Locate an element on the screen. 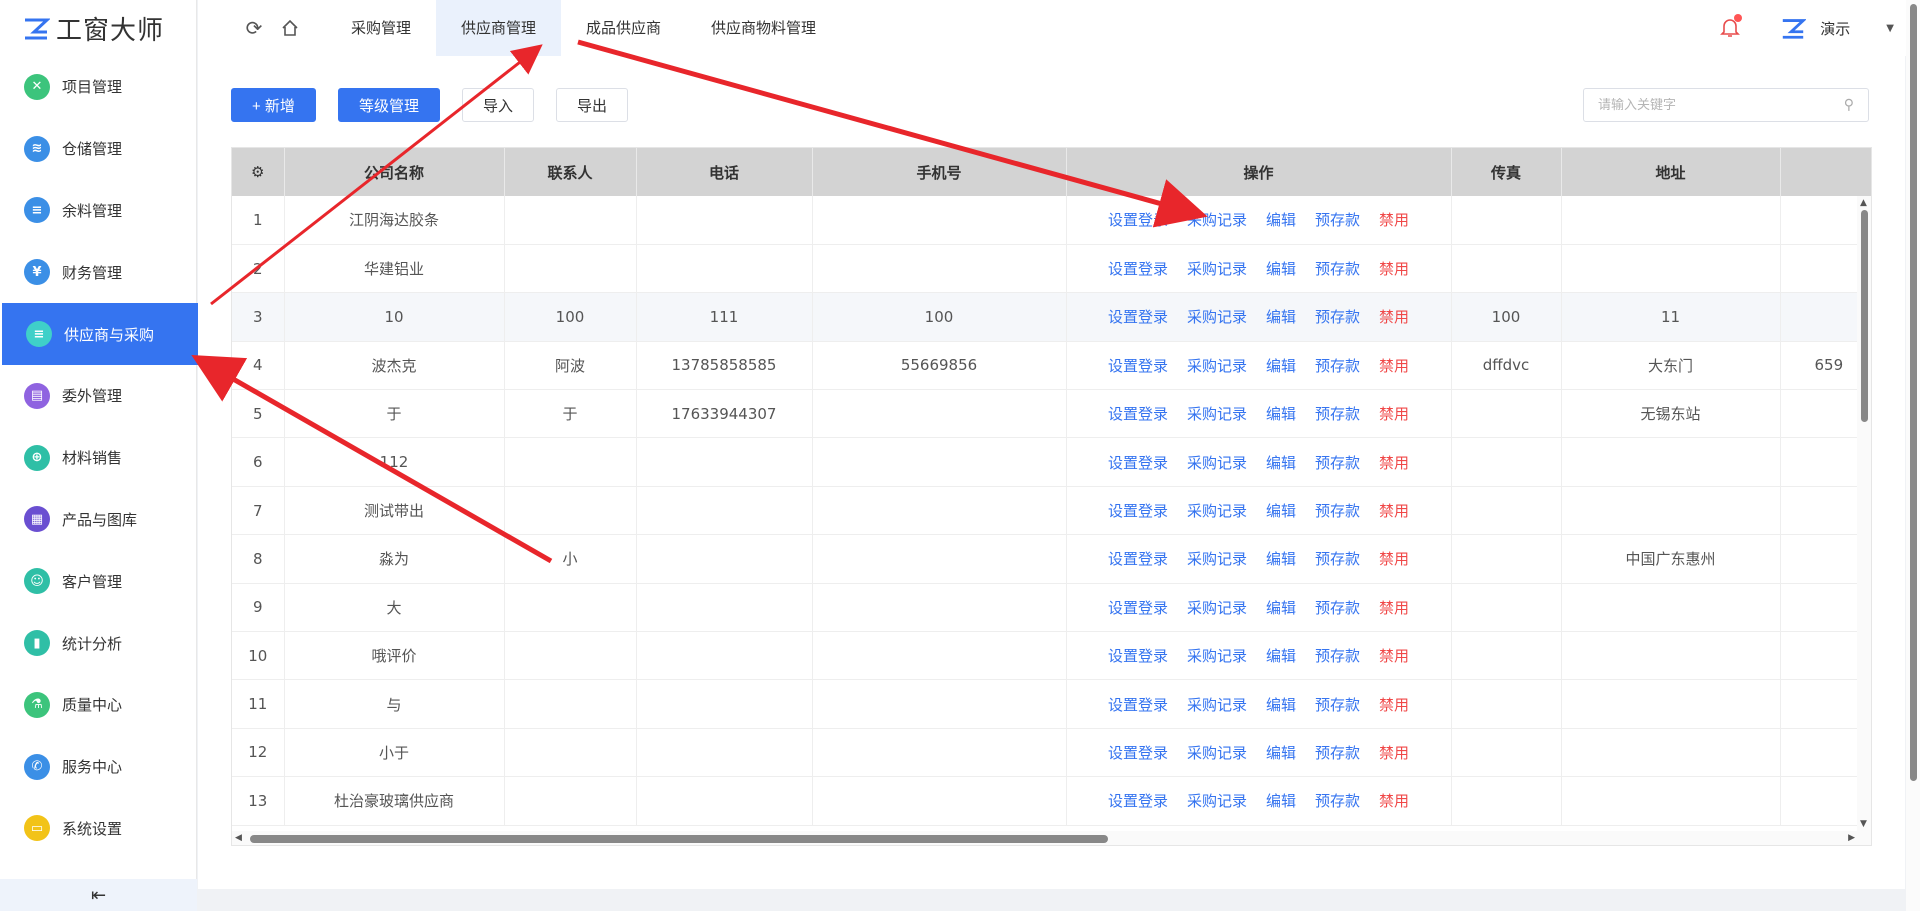 This screenshot has width=1920, height=911. sidebar-item: ▭ 系统设置 is located at coordinates (98, 829).